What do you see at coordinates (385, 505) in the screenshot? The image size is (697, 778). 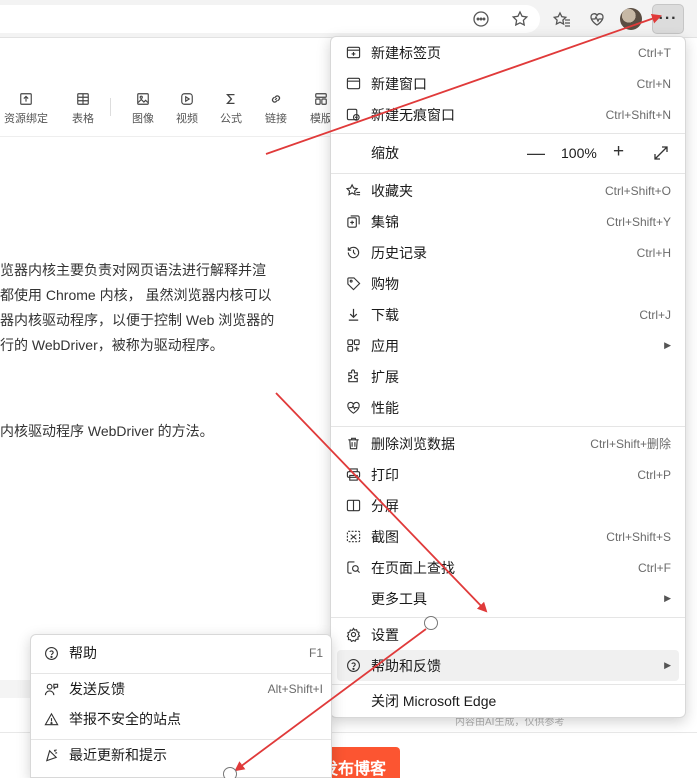 I see `menu-item-label: 分屏` at bounding box center [385, 505].